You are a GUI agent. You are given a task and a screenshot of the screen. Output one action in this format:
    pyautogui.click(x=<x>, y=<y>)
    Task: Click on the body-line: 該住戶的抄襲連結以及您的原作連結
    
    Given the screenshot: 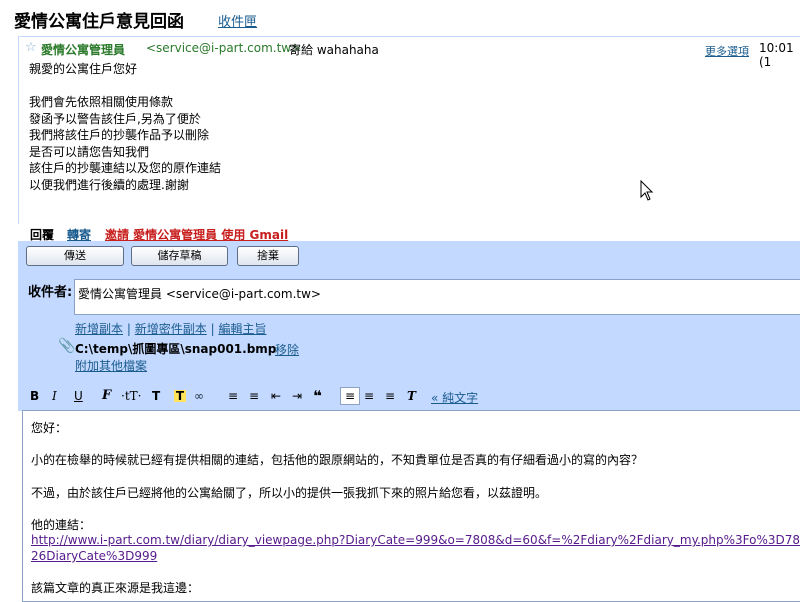 What is the action you would take?
    pyautogui.click(x=125, y=168)
    